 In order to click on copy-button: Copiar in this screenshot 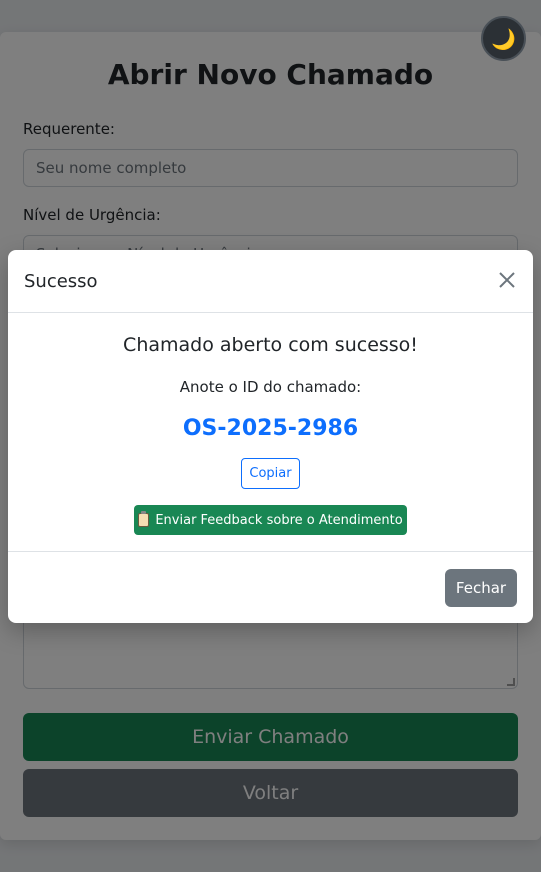, I will do `click(270, 473)`.